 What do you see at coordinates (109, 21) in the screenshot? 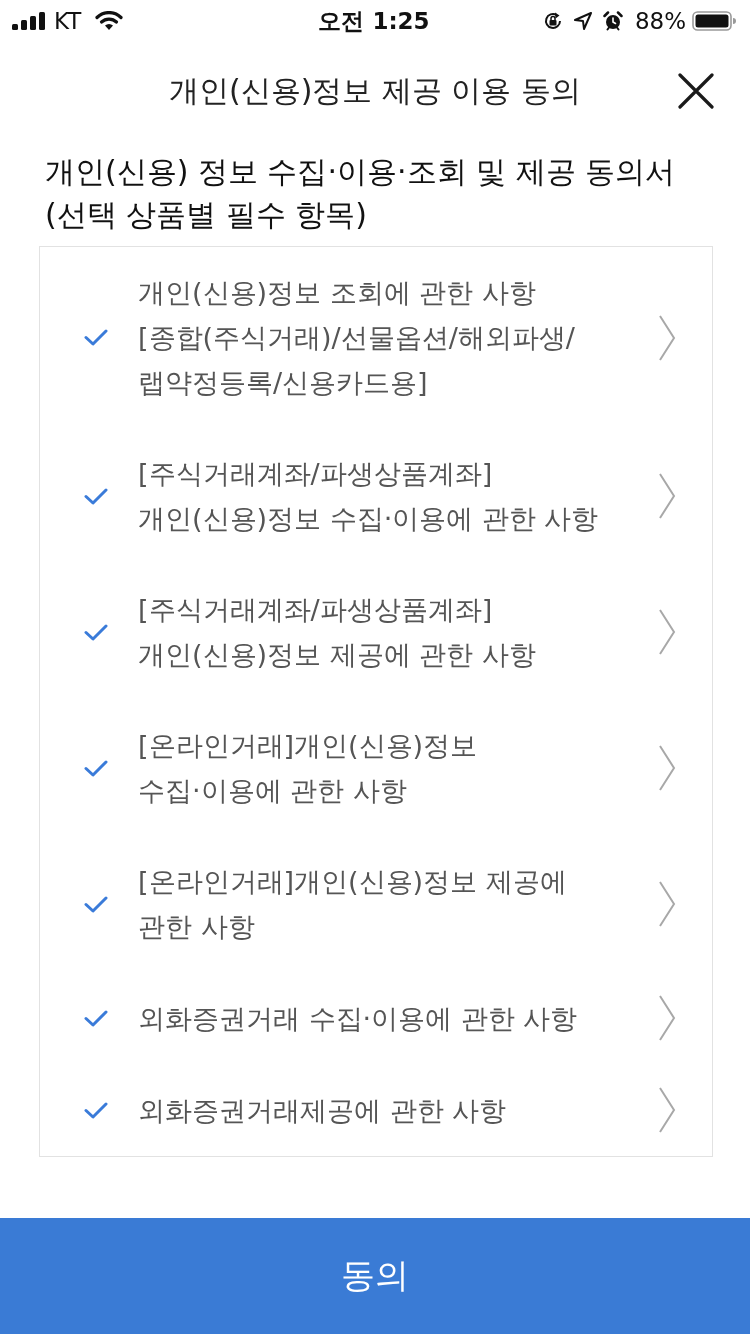
I see `wifi-icon` at bounding box center [109, 21].